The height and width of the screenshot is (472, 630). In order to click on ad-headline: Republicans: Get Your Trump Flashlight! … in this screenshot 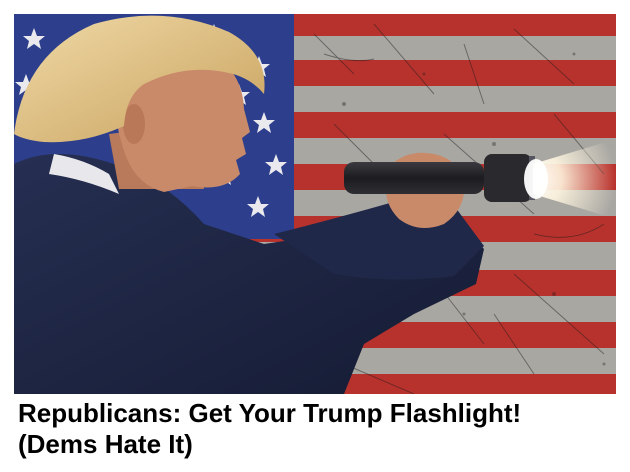, I will do `click(318, 429)`.